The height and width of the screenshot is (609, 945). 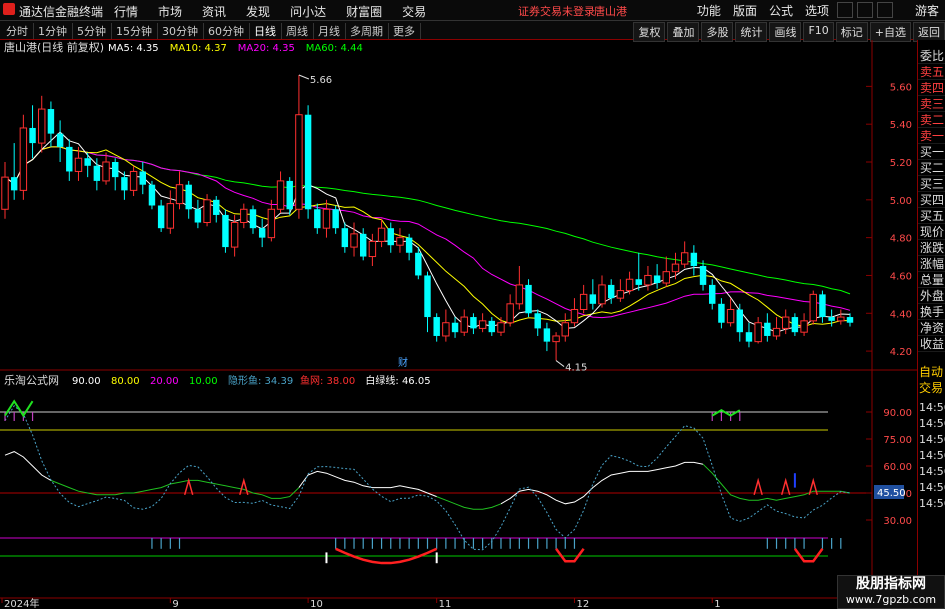 I want to click on period-tab: 更多, so click(x=407, y=31).